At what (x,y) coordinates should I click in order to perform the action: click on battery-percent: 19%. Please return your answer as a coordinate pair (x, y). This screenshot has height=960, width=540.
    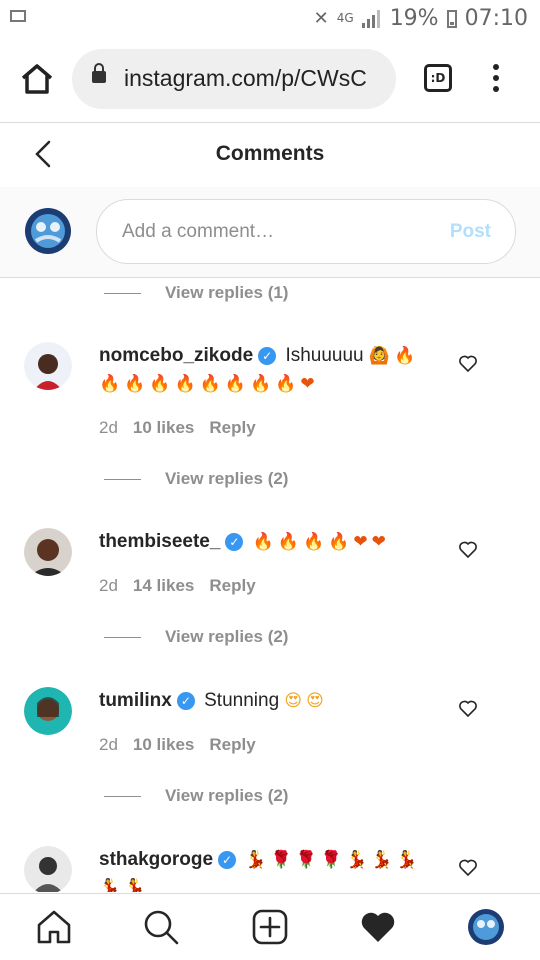
    Looking at the image, I should click on (414, 18).